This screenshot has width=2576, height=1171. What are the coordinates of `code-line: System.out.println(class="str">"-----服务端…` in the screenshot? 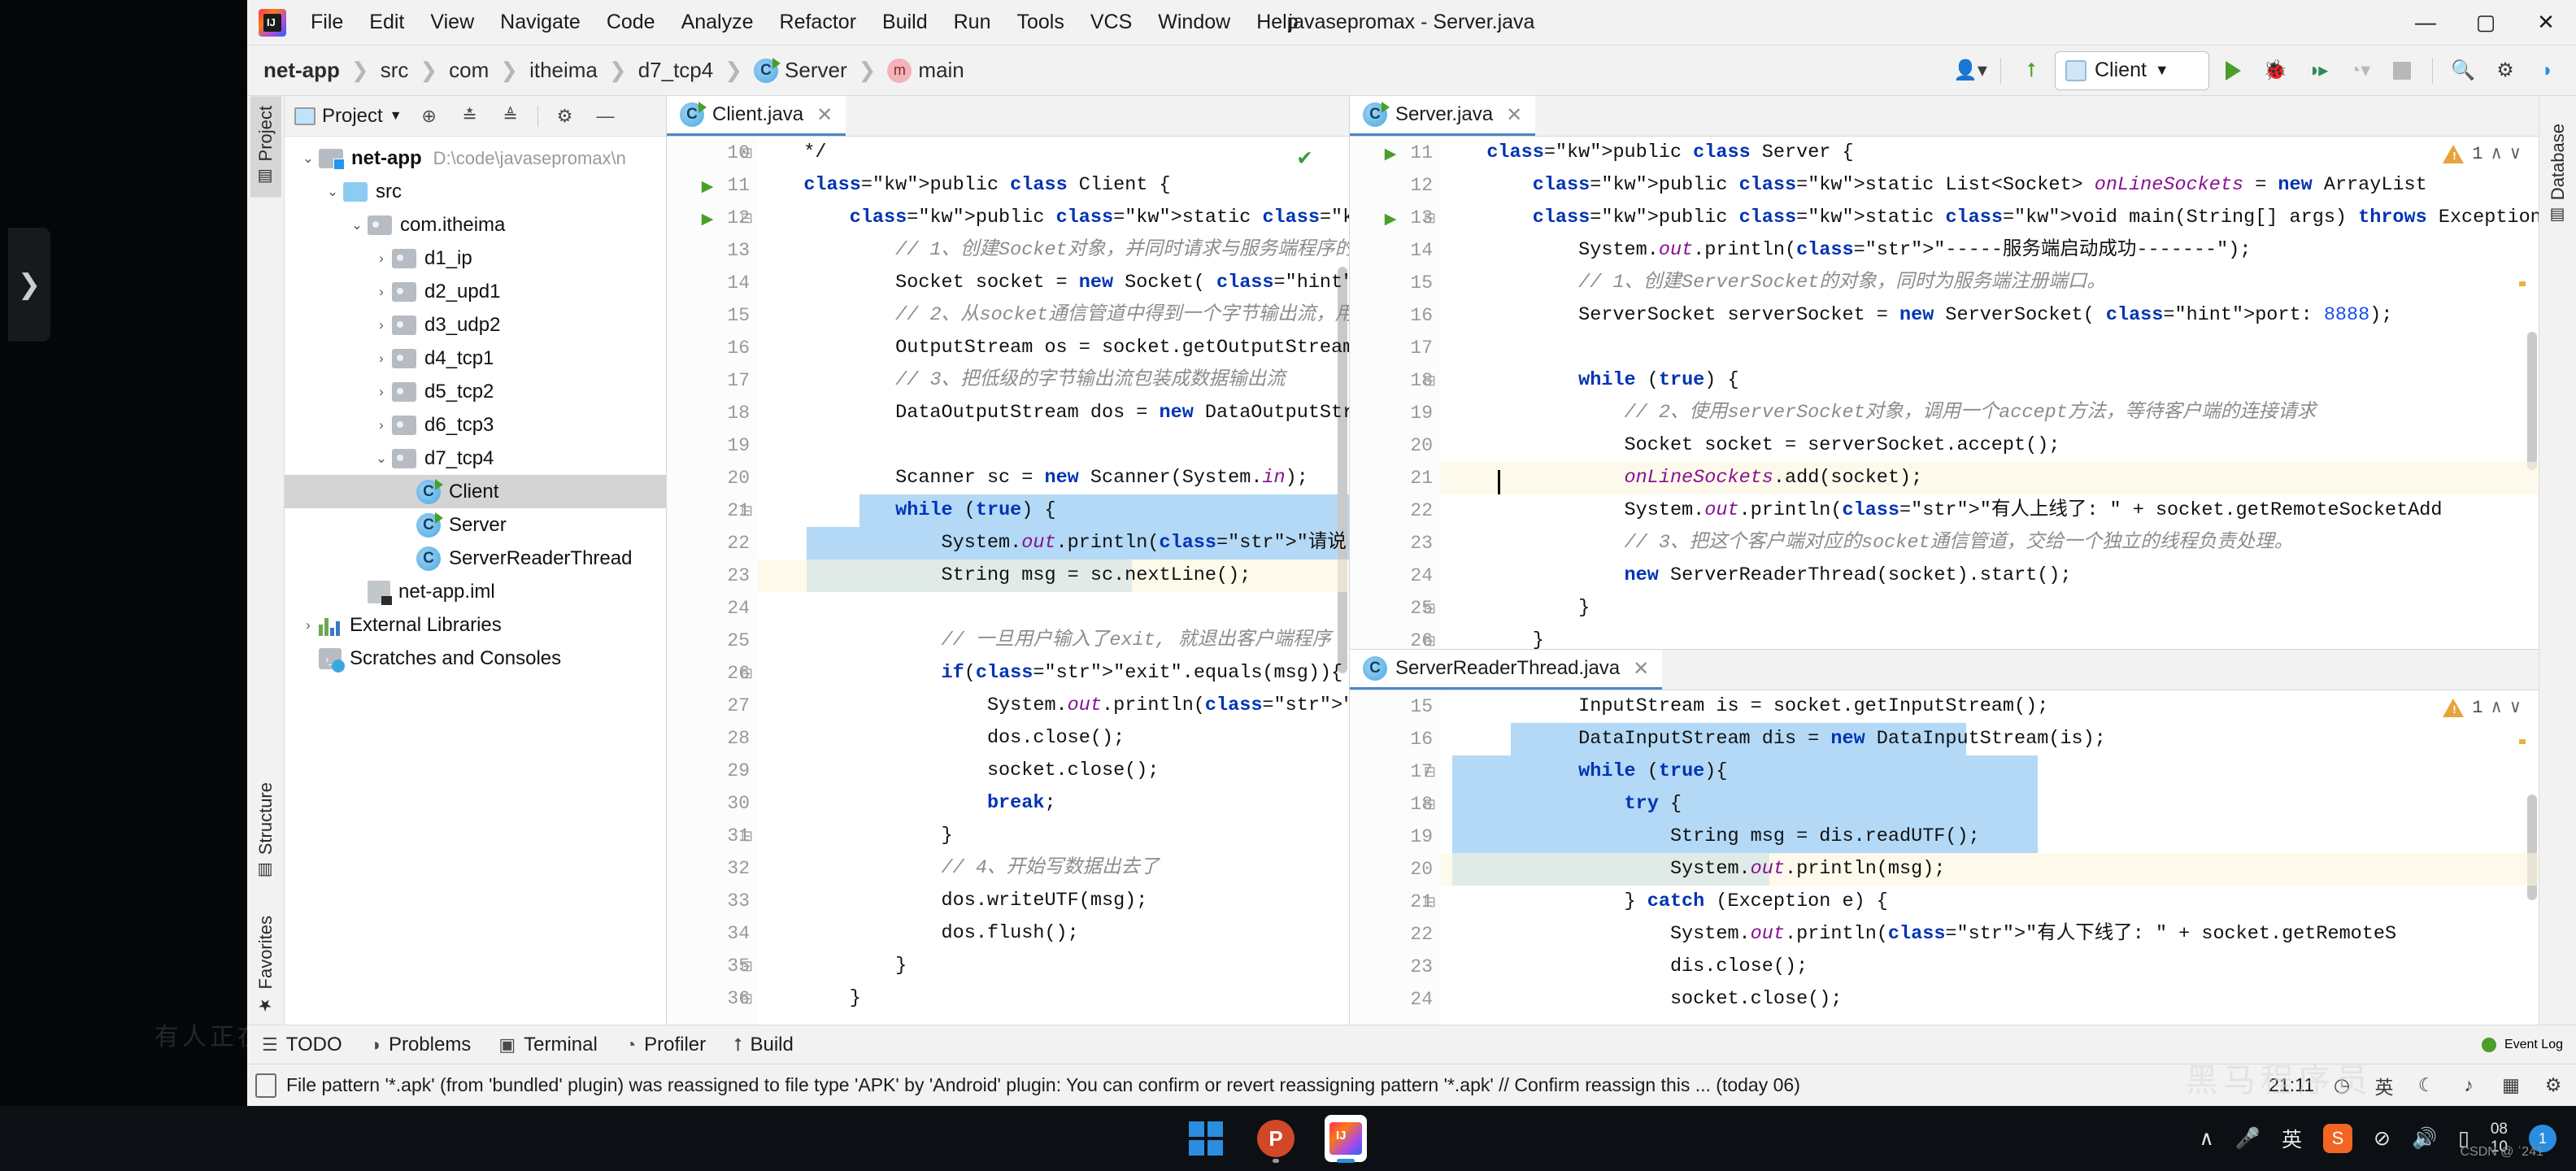 It's located at (1990, 251).